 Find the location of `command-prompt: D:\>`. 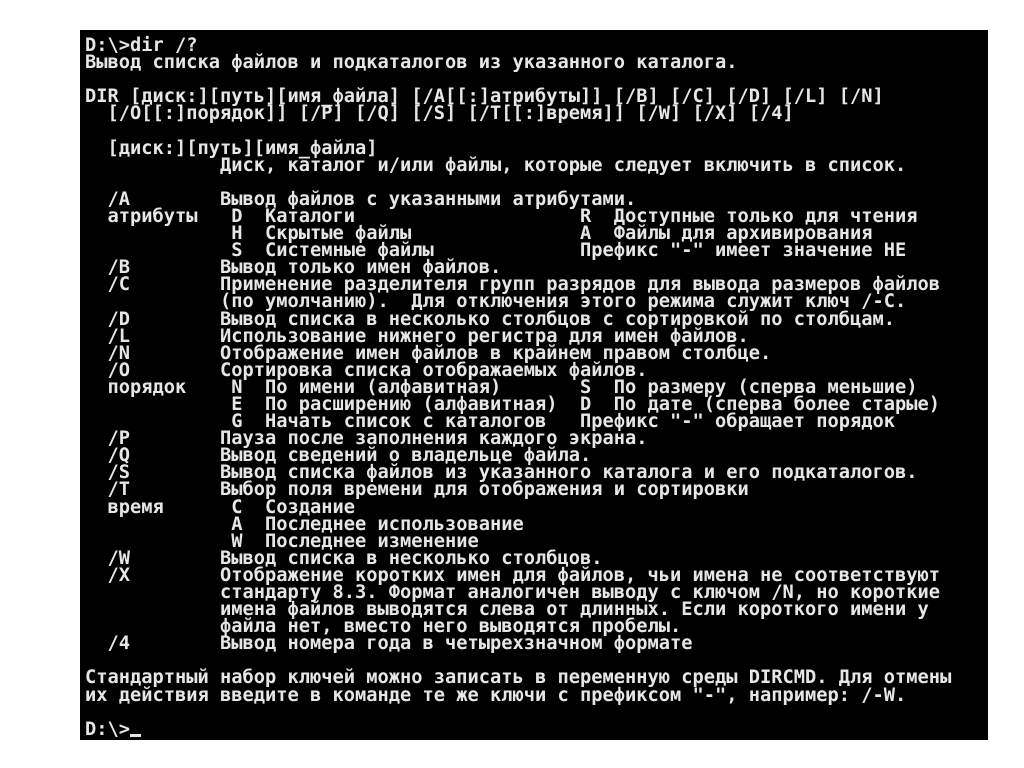

command-prompt: D:\> is located at coordinates (518, 729).